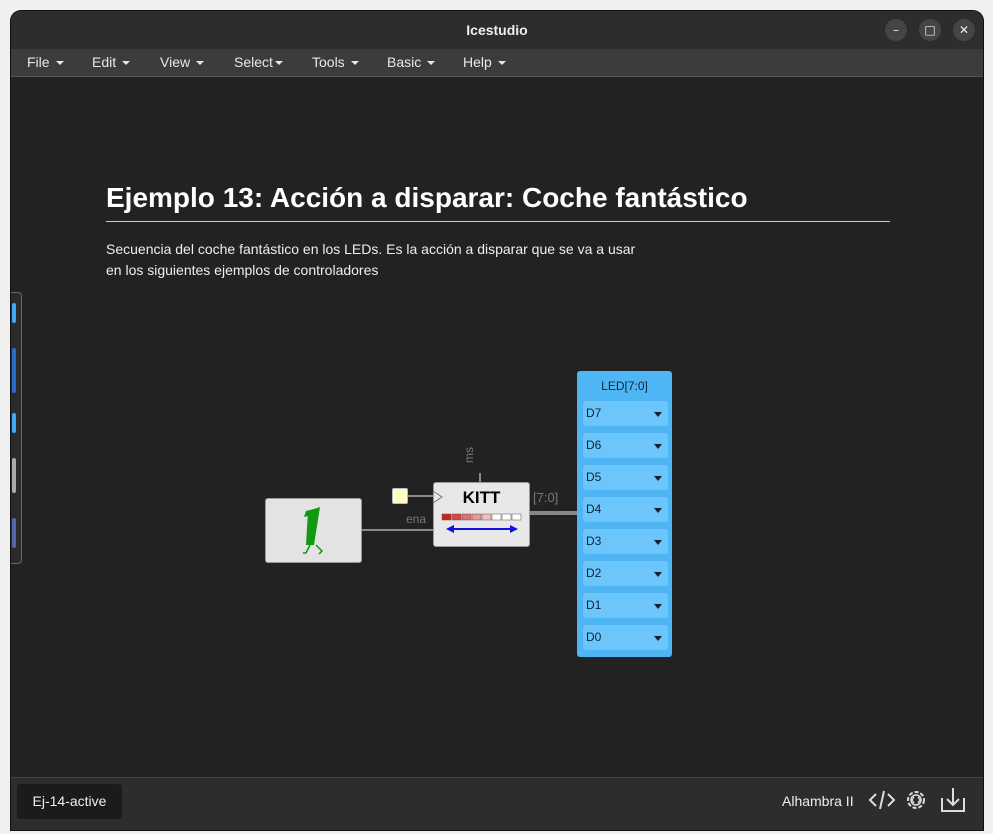  I want to click on breadcrumb-tab: Ej-14-active, so click(69, 801).